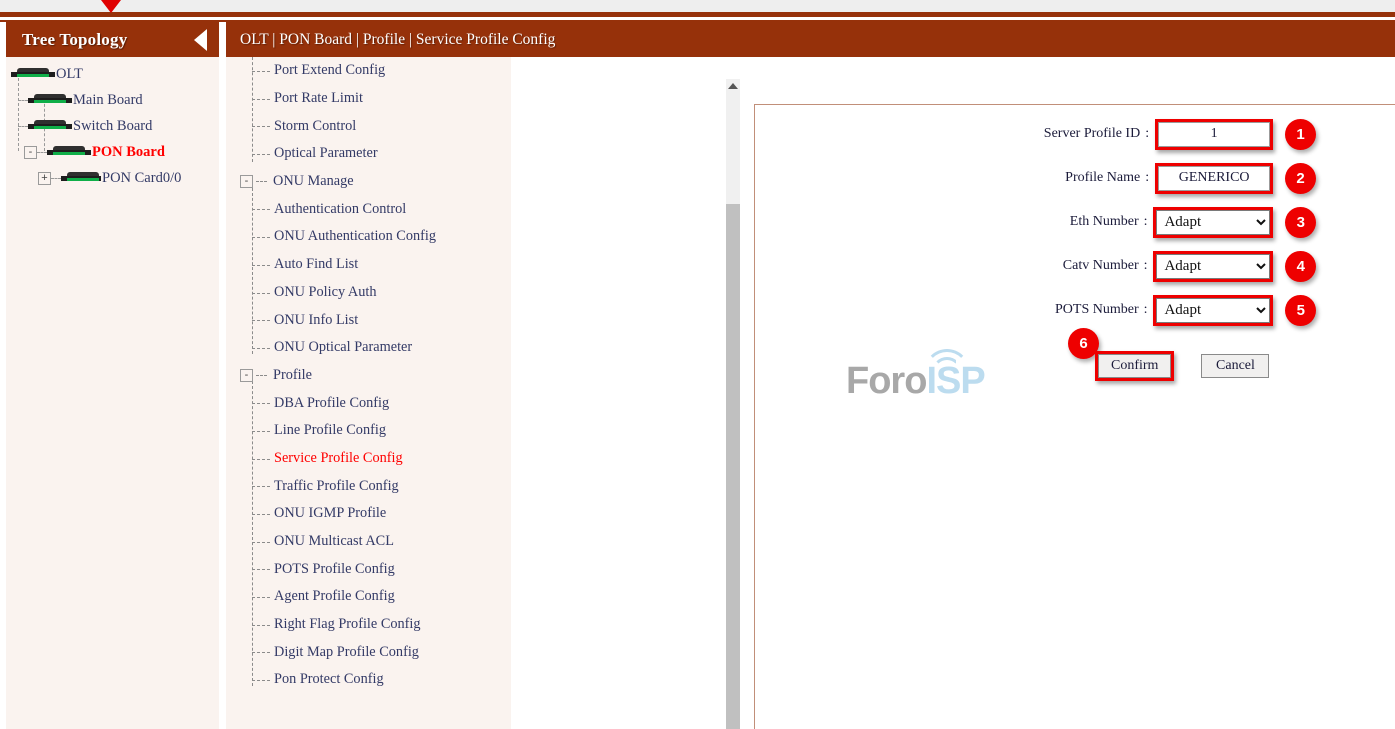 The width and height of the screenshot is (1395, 729). I want to click on cancel-button: Cancel, so click(1235, 366).